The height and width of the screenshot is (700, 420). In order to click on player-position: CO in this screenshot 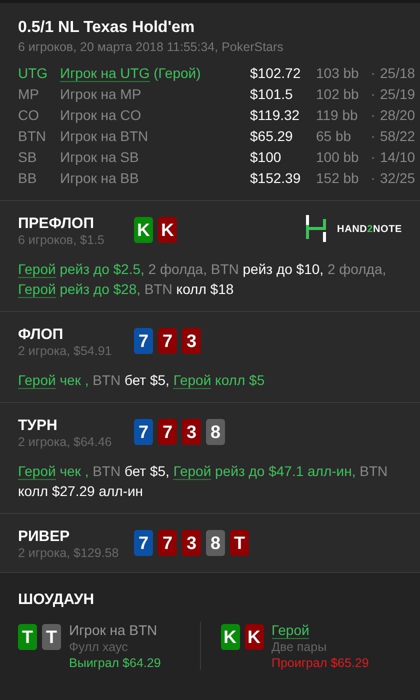, I will do `click(29, 115)`.